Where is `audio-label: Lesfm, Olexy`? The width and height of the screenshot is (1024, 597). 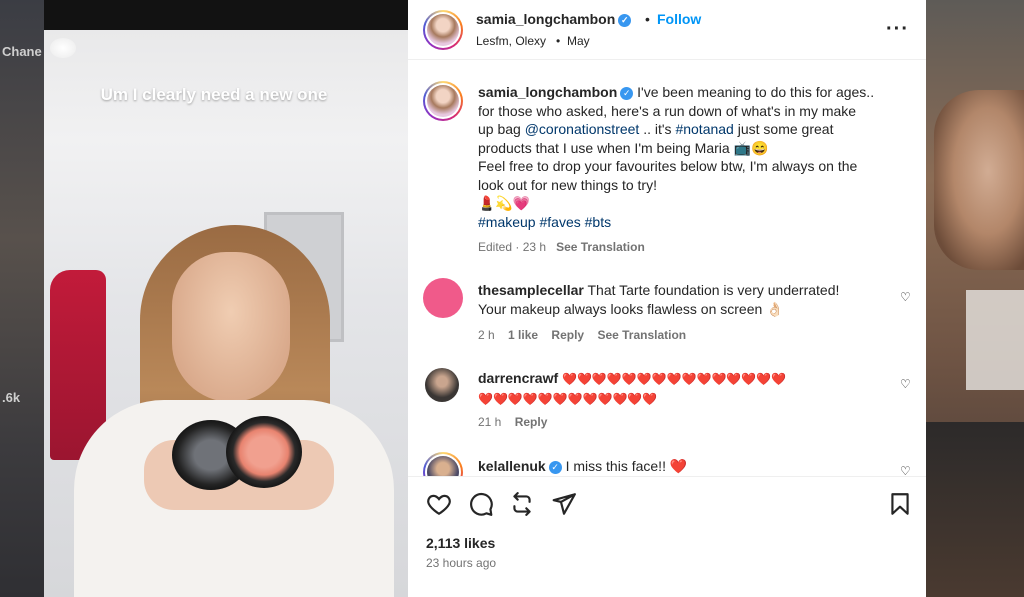
audio-label: Lesfm, Olexy is located at coordinates (511, 41).